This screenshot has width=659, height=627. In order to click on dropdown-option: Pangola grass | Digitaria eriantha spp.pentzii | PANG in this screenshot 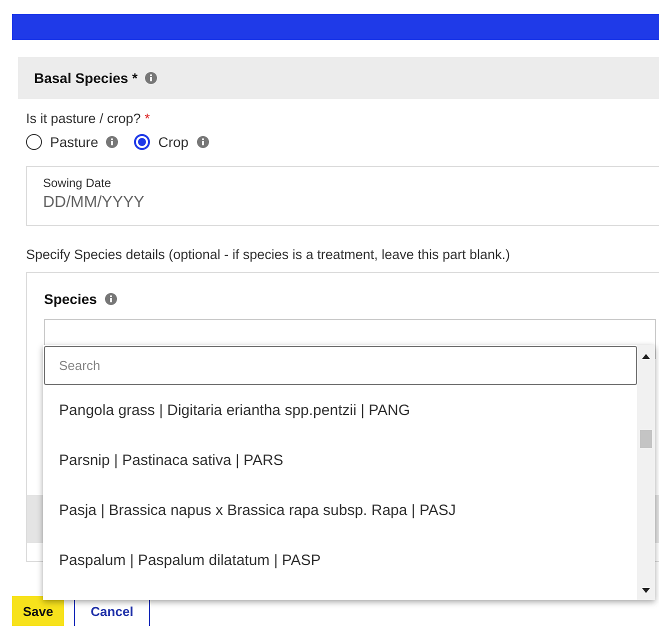, I will do `click(340, 410)`.